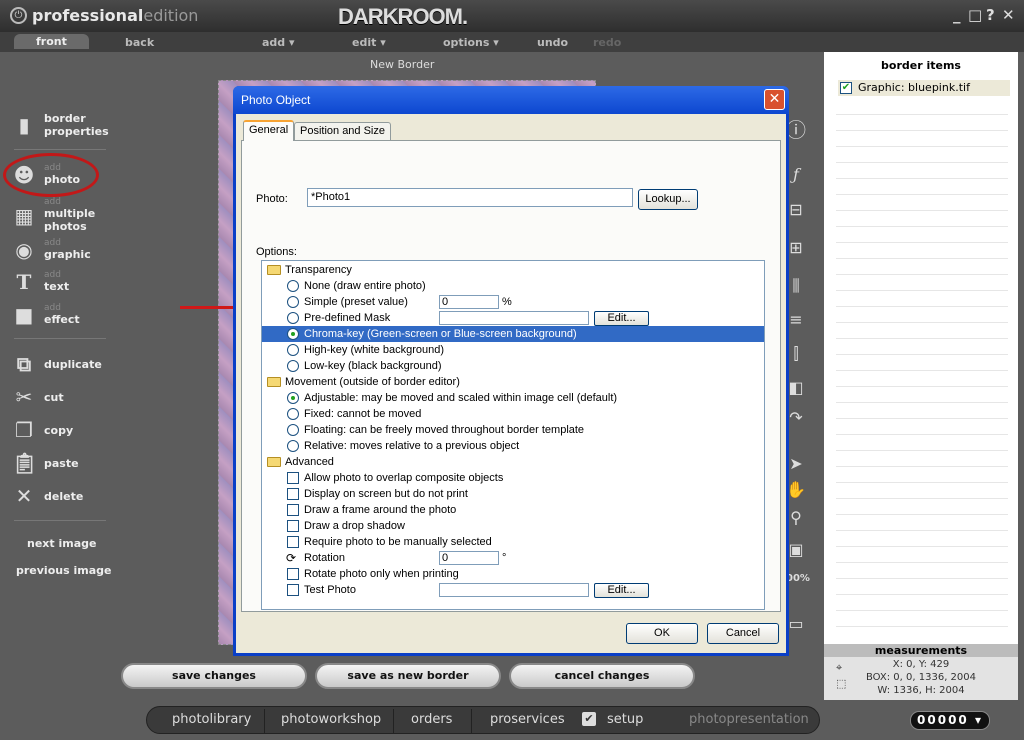 Image resolution: width=1024 pixels, height=740 pixels. Describe the element at coordinates (293, 510) in the screenshot. I see `checkbox-draw-frame` at that location.